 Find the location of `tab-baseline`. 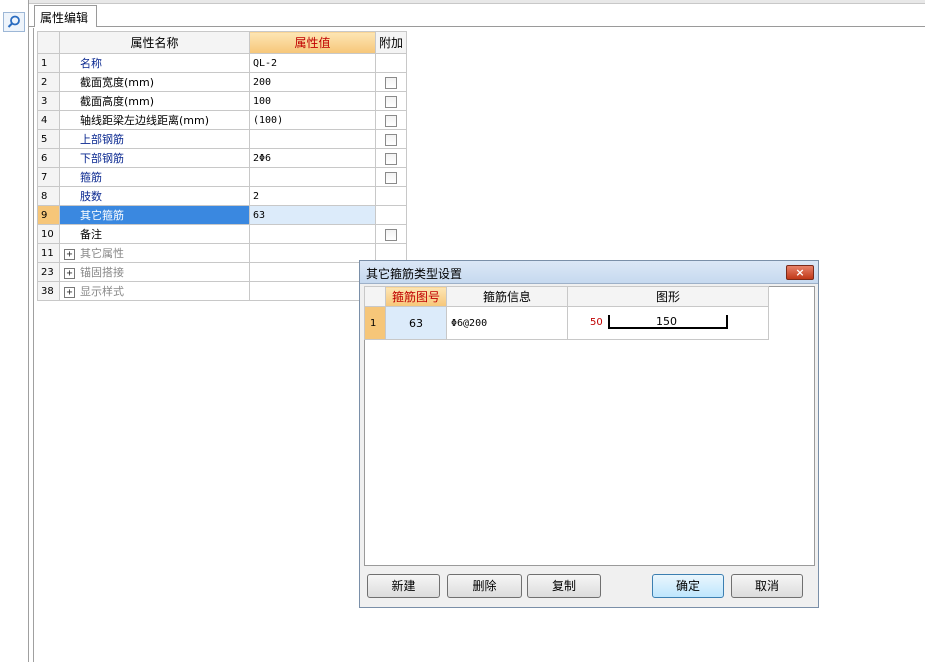

tab-baseline is located at coordinates (511, 26).